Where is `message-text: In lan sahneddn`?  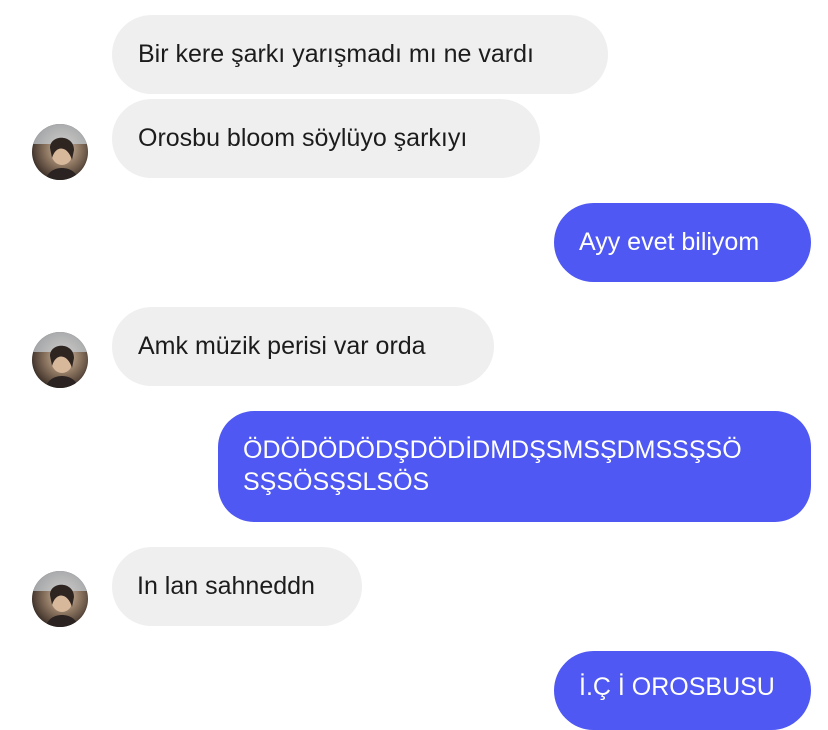 message-text: In lan sahneddn is located at coordinates (226, 586).